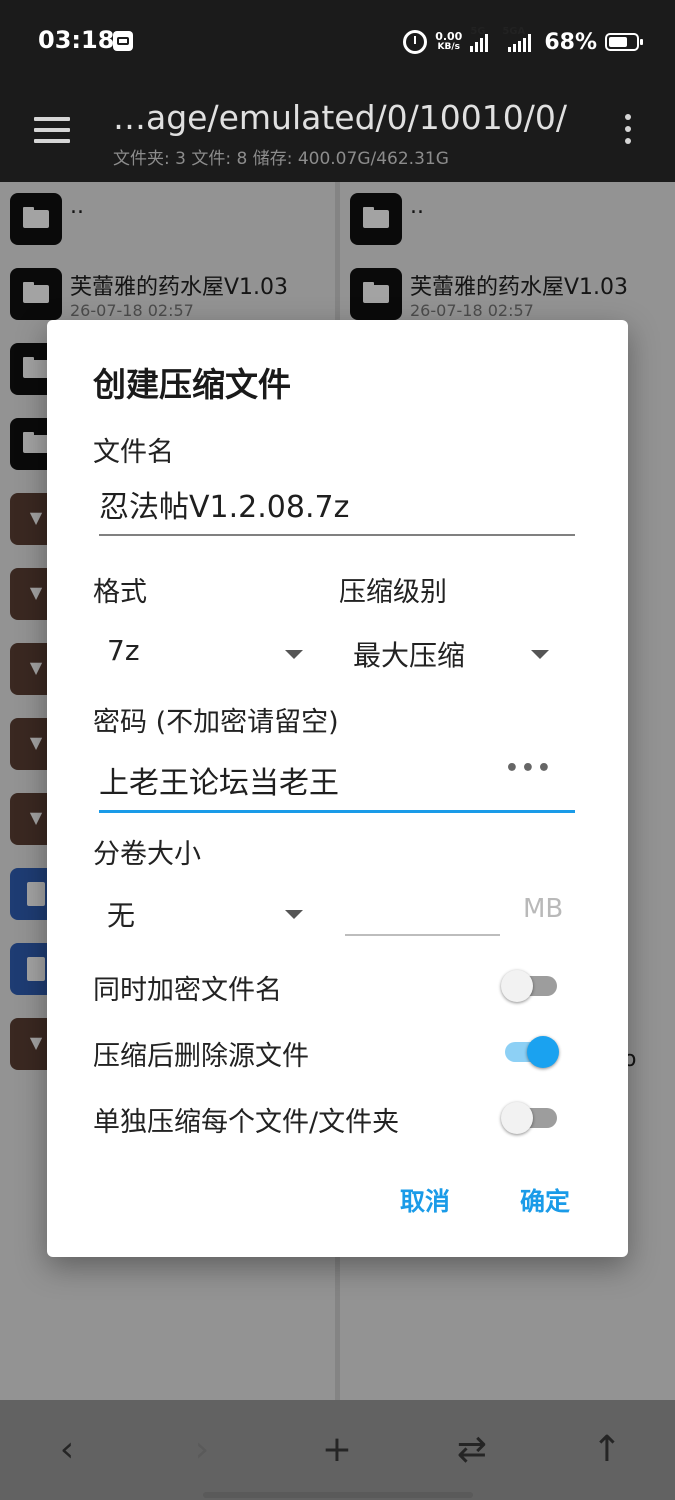  What do you see at coordinates (147, 854) in the screenshot?
I see `split-size-label: 分卷大小` at bounding box center [147, 854].